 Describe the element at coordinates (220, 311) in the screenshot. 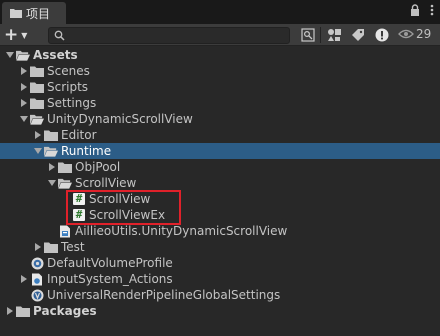

I see `tree-item: Packages` at that location.